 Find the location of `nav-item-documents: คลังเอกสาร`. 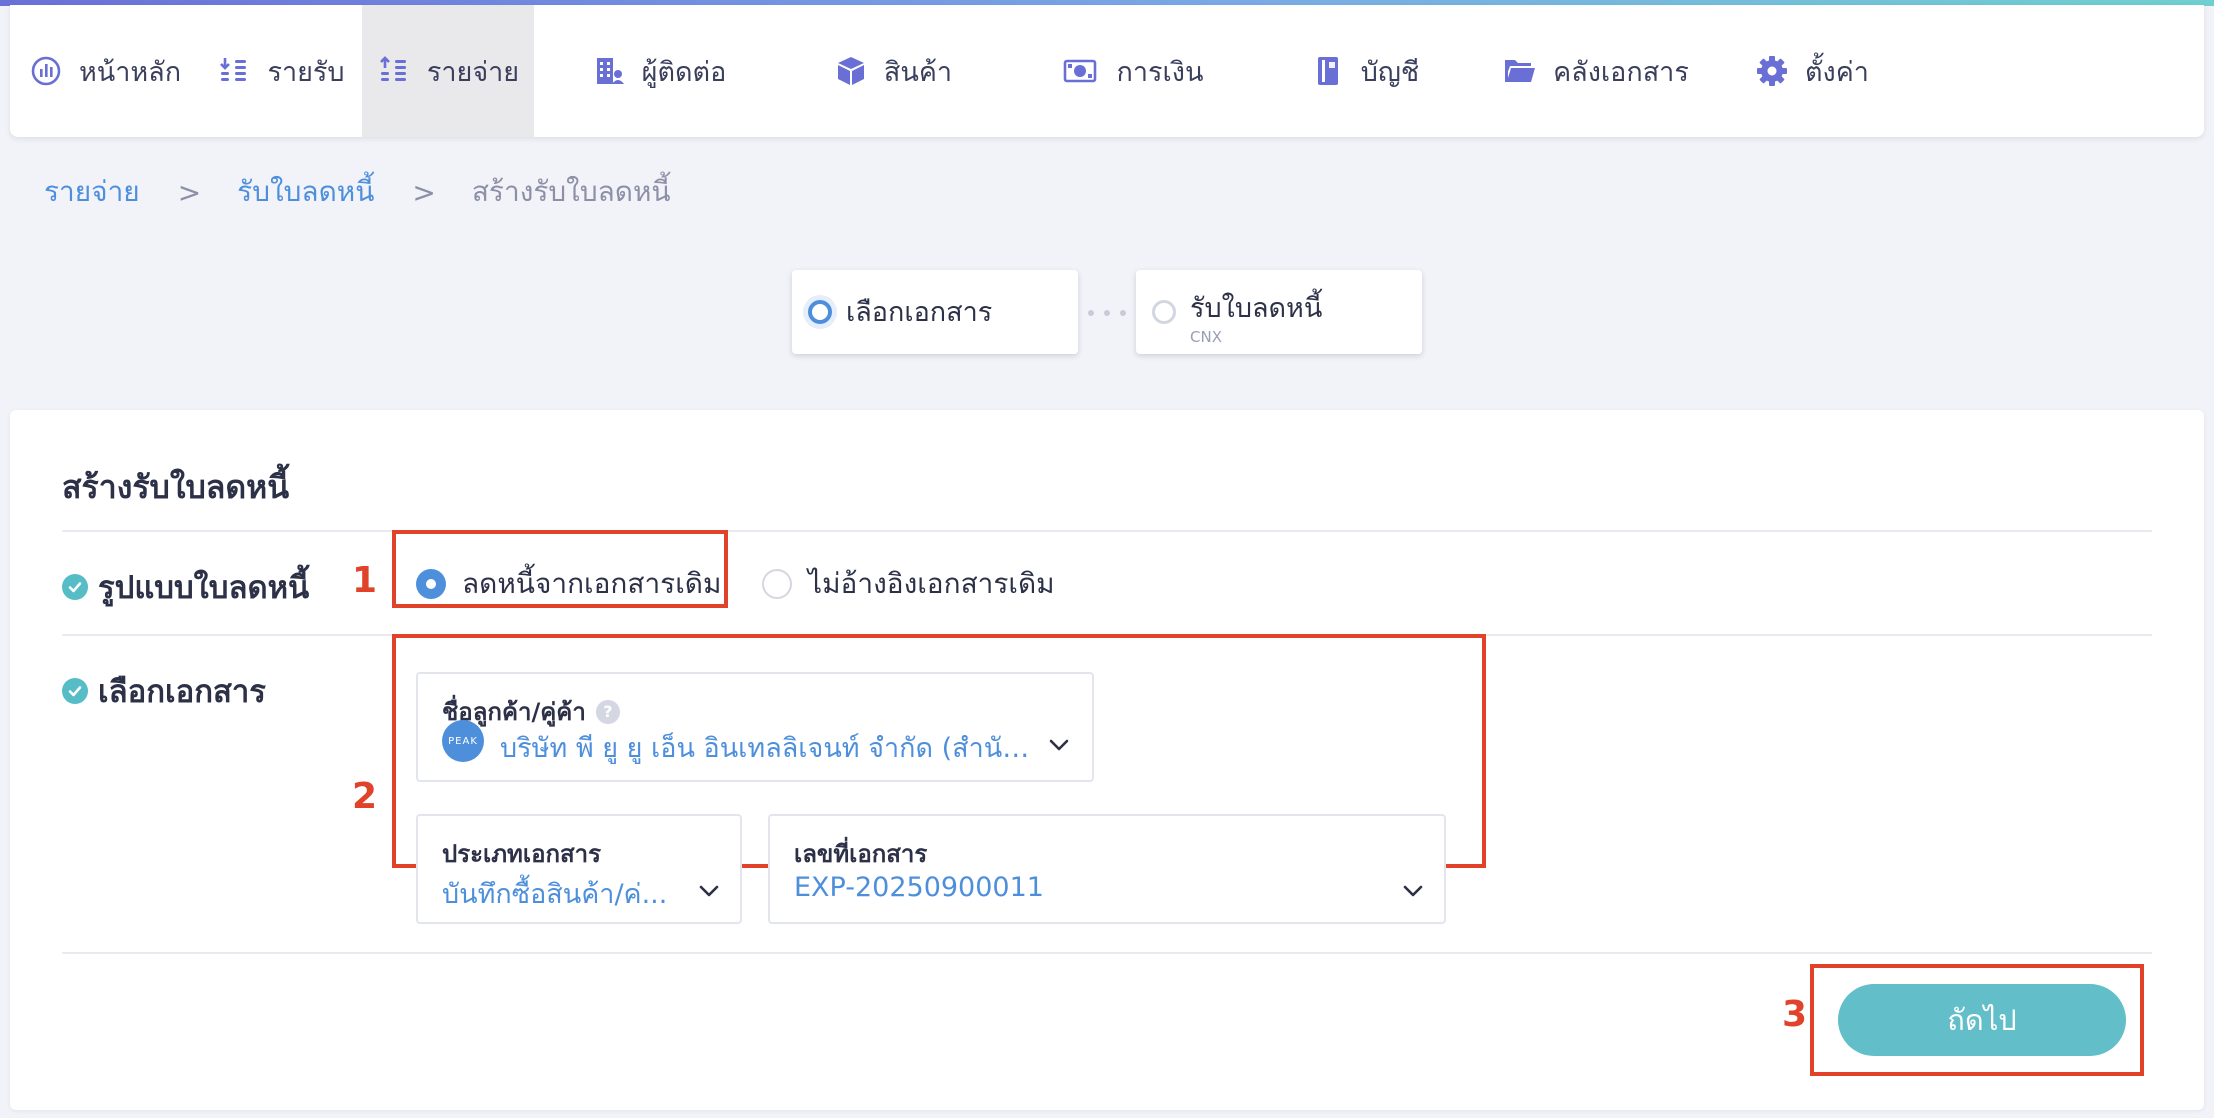

nav-item-documents: คลังเอกสาร is located at coordinates (1596, 71).